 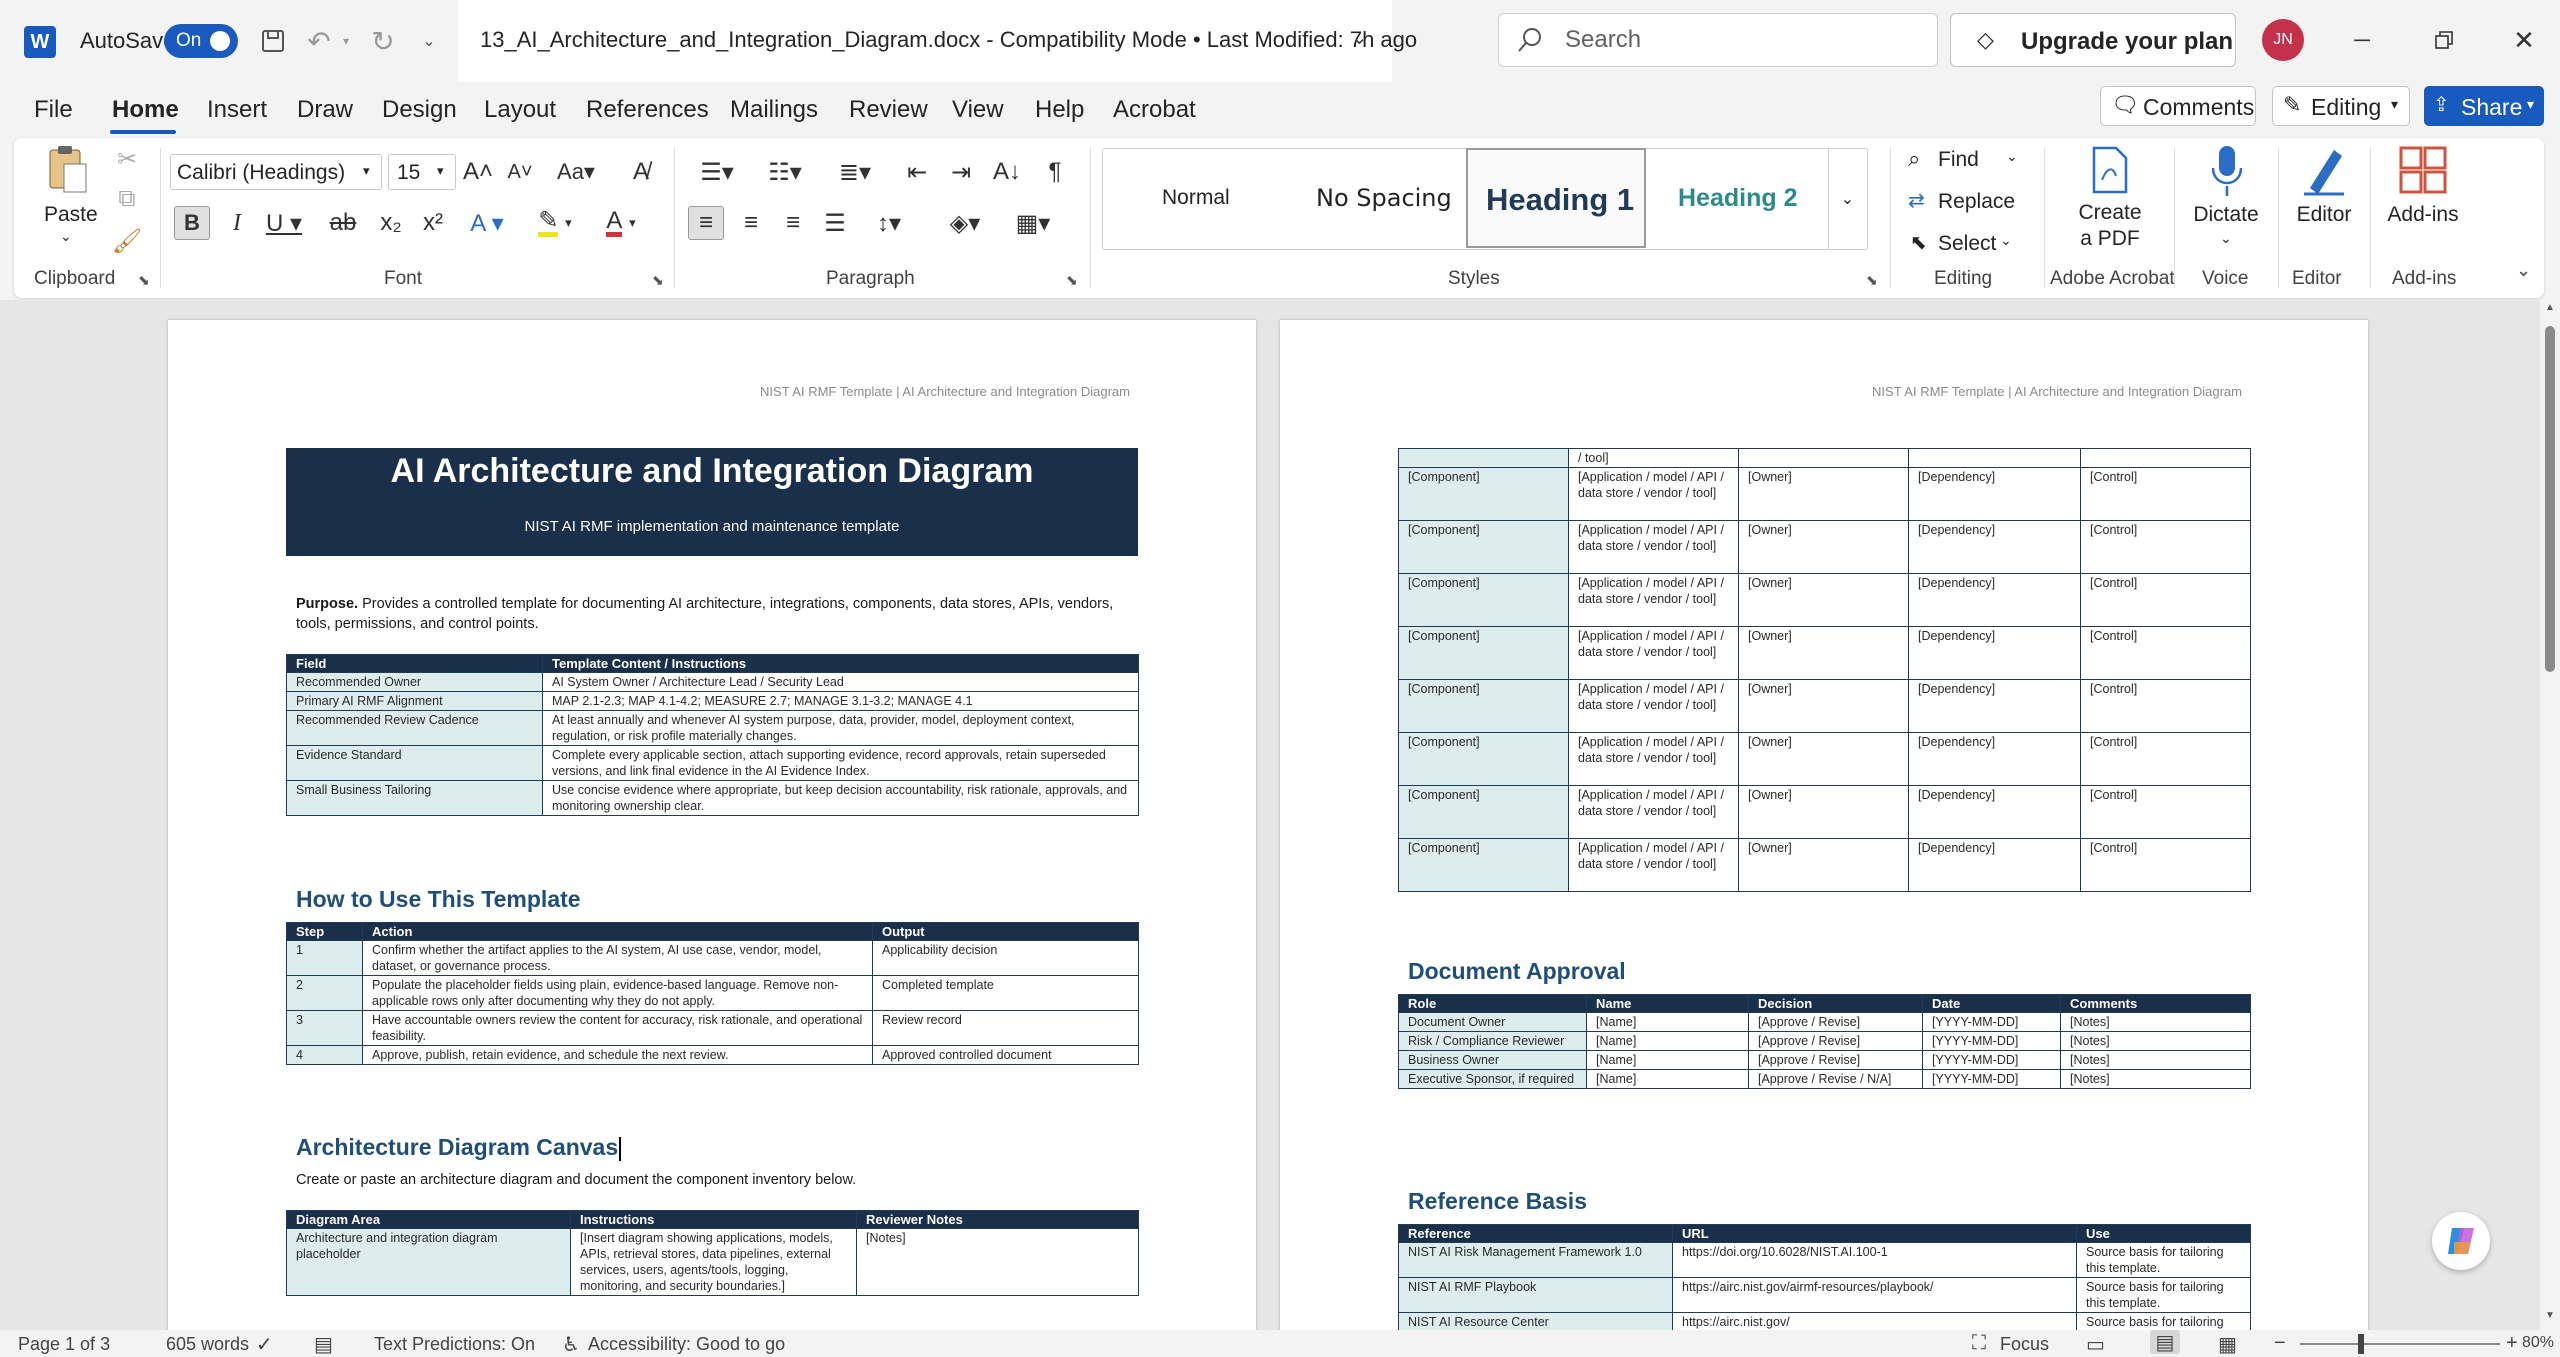 What do you see at coordinates (2444, 40) in the screenshot?
I see `restore-icon` at bounding box center [2444, 40].